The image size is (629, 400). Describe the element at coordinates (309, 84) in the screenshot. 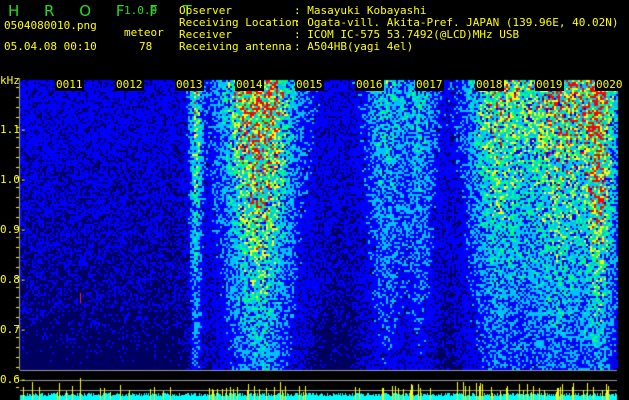

I see `x-tick-label: 0015` at that location.